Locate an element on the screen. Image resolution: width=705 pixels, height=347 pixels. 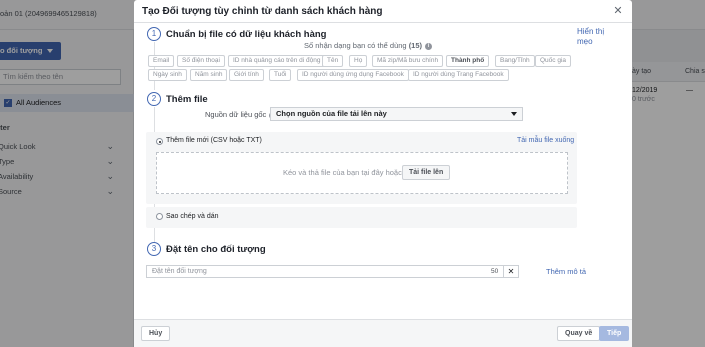
identifier-chip: ID người dùng ứng dụng Facebook is located at coordinates (353, 75).